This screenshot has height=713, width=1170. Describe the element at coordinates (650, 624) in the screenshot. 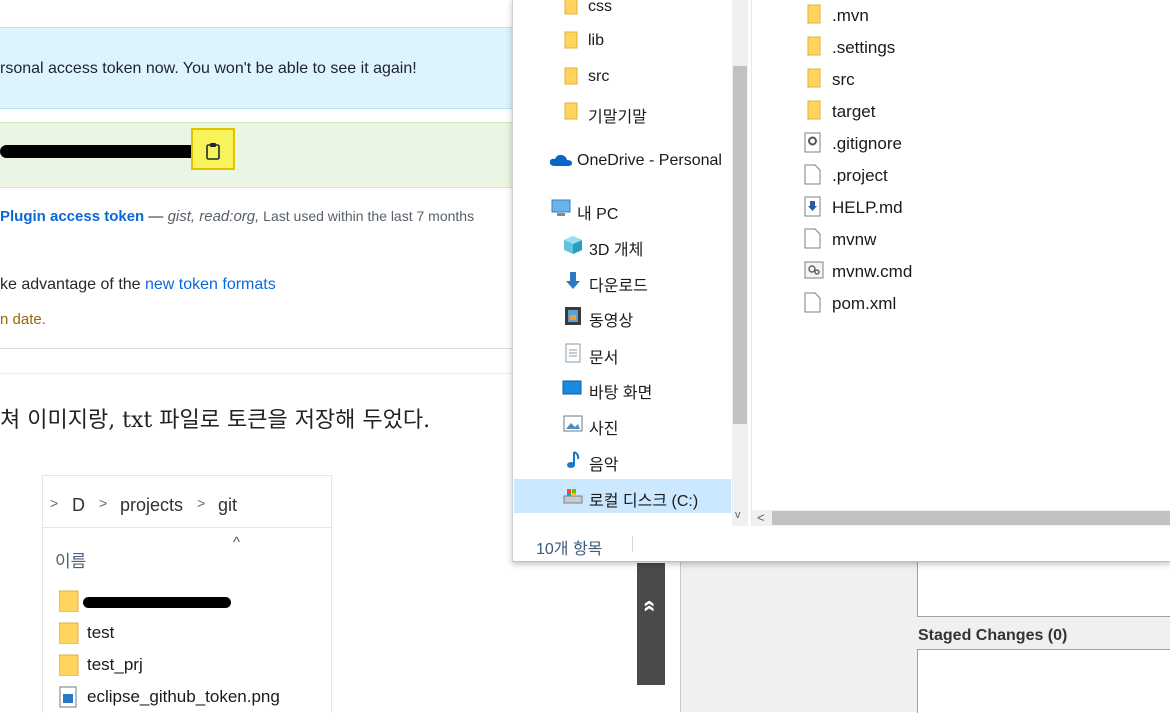

I see `scroll-to-top-button: »` at that location.